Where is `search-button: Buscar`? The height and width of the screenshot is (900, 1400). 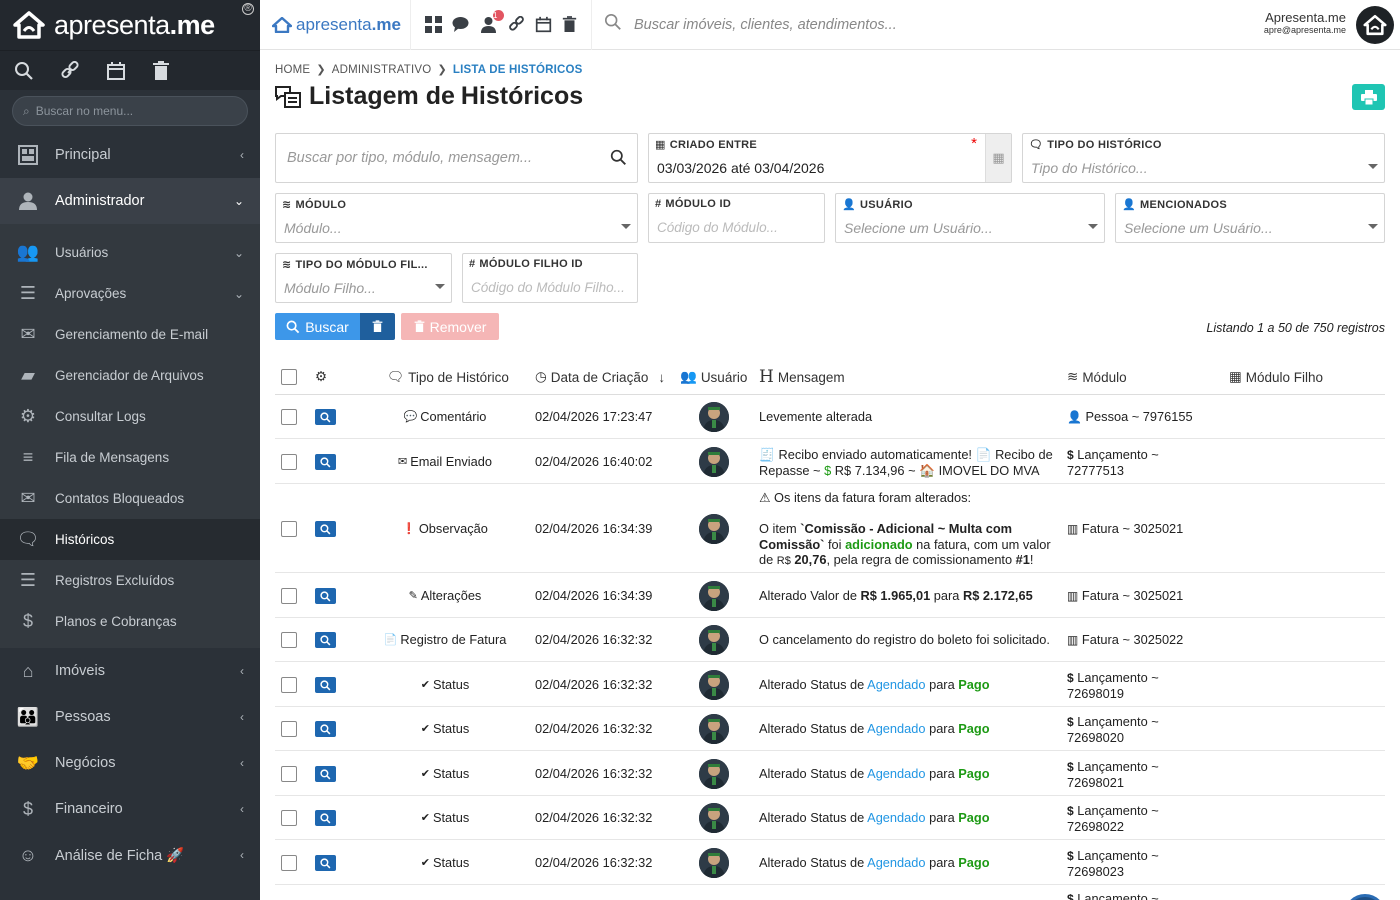
search-button: Buscar is located at coordinates (317, 326).